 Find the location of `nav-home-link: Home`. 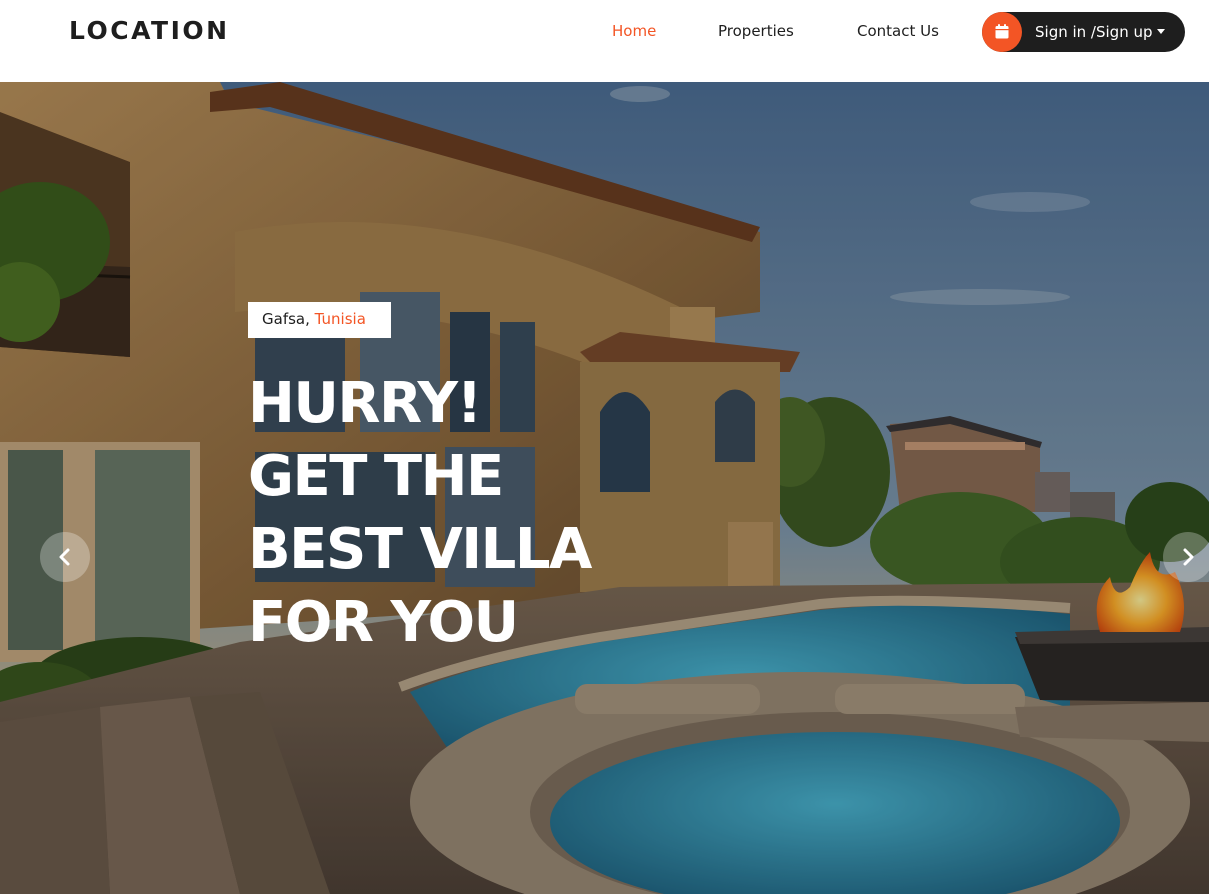

nav-home-link: Home is located at coordinates (634, 31).